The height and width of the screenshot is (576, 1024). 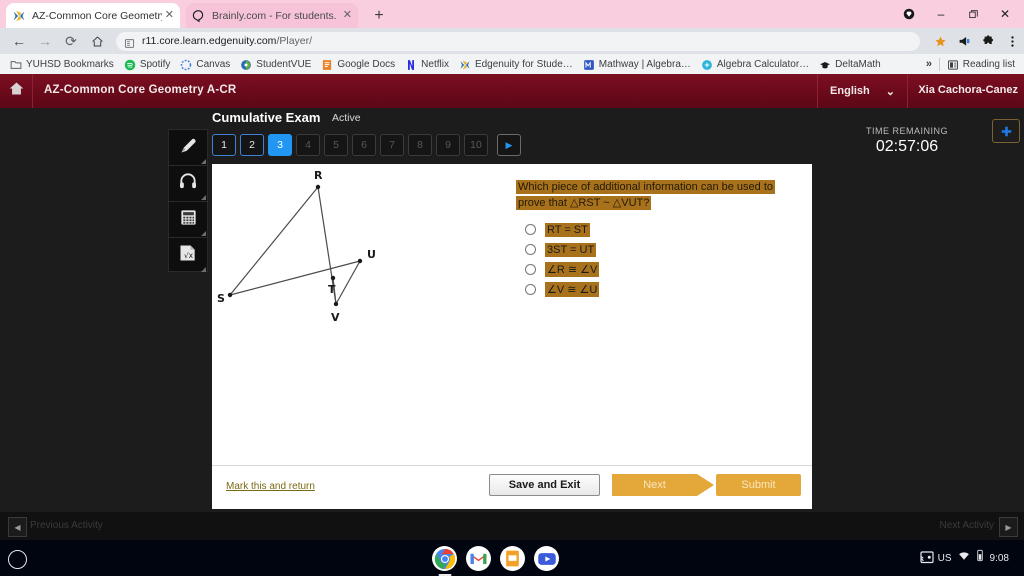 What do you see at coordinates (1012, 41) in the screenshot?
I see `chrome-menu-icon` at bounding box center [1012, 41].